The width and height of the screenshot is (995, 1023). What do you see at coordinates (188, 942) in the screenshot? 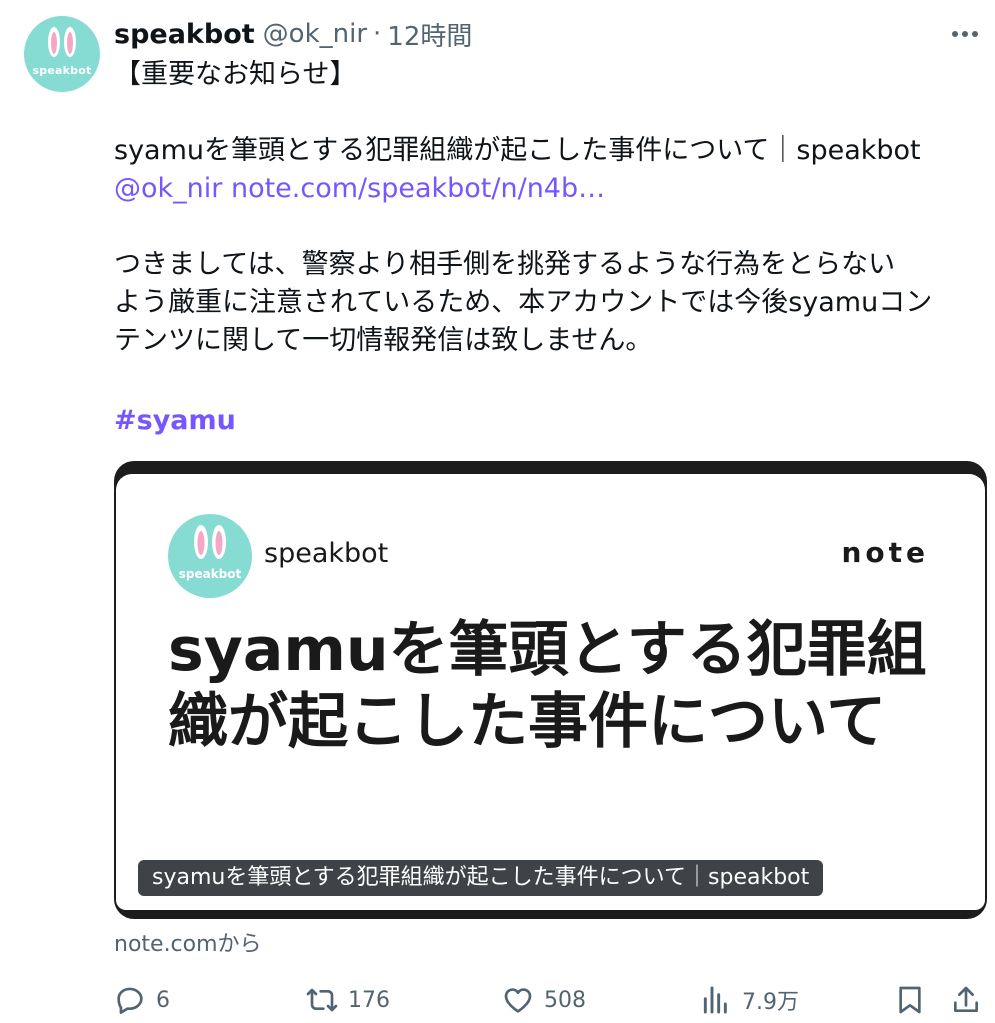
I see `card-source: note.comから` at bounding box center [188, 942].